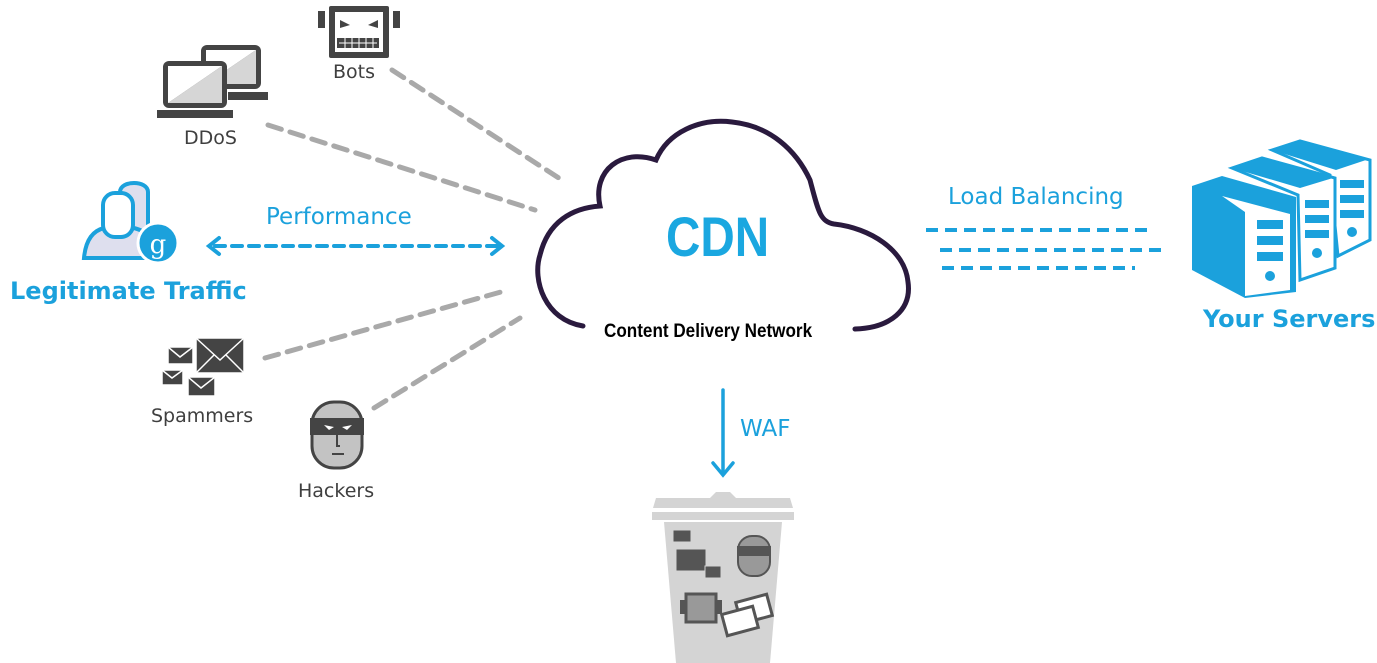  What do you see at coordinates (723, 577) in the screenshot?
I see `trash-bin-icon` at bounding box center [723, 577].